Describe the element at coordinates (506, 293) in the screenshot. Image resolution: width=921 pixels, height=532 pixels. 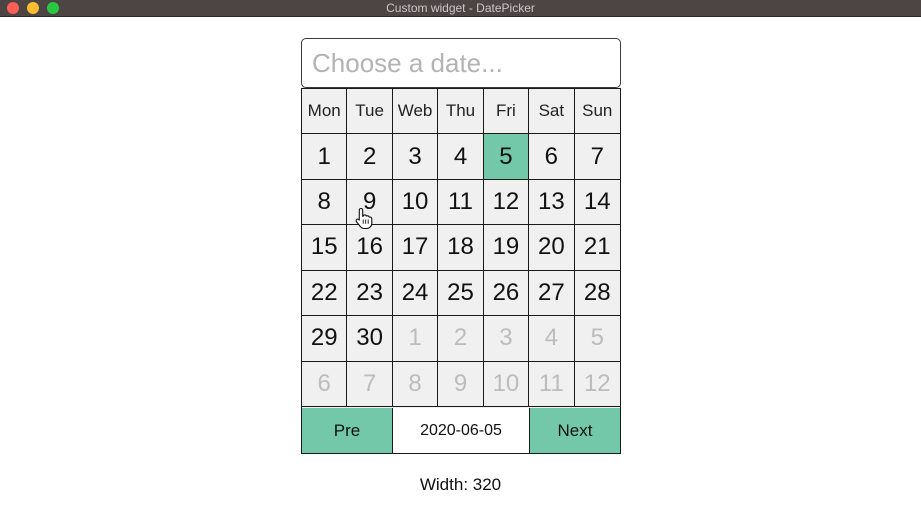
I see `day-cell: 26` at that location.